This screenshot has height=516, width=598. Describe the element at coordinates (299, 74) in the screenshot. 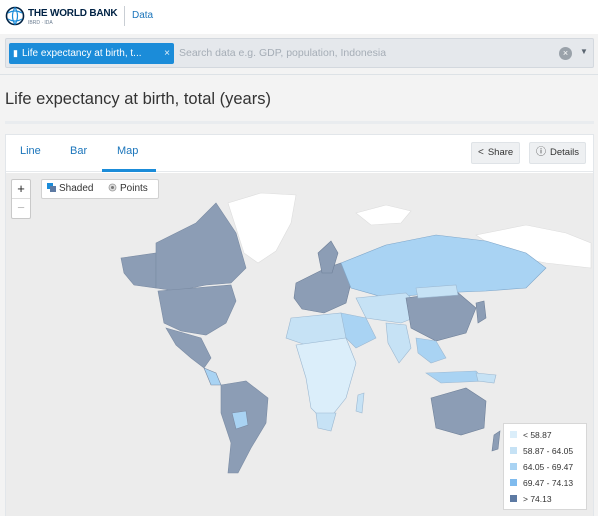

I see `header-separator` at that location.